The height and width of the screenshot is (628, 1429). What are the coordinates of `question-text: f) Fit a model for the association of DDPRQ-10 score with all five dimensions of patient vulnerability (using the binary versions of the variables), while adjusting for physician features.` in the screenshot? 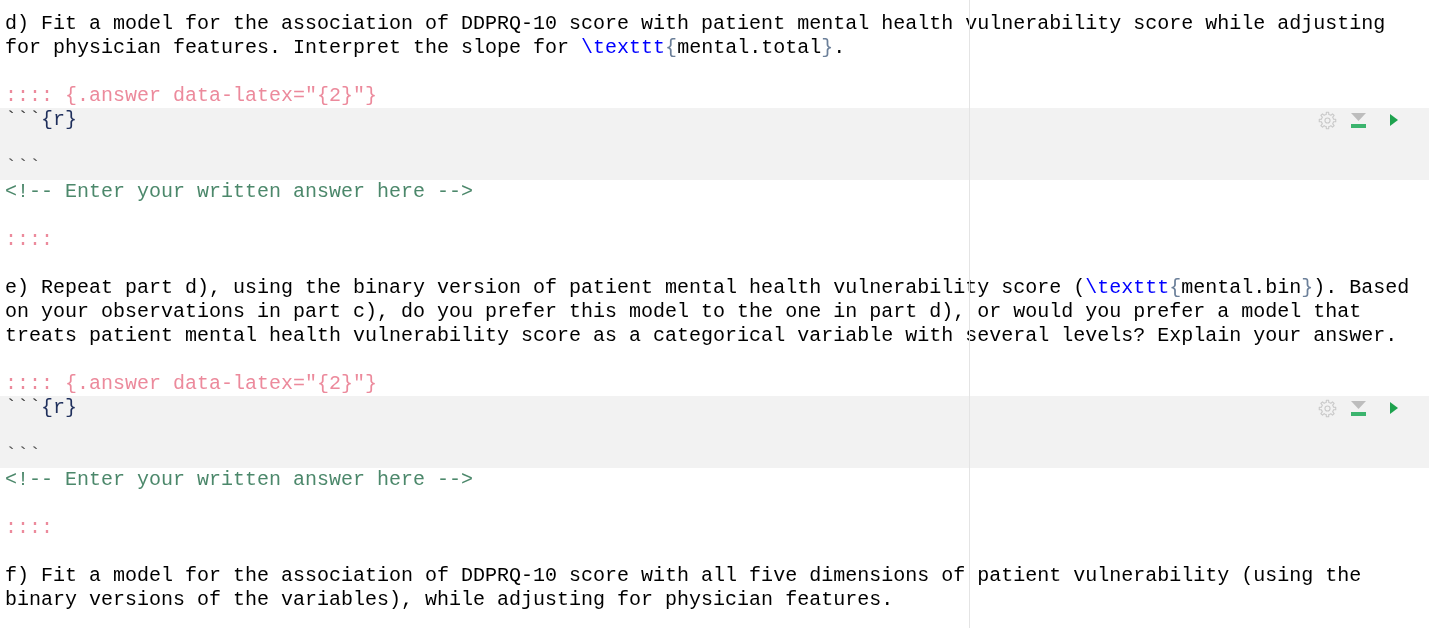 It's located at (683, 588).